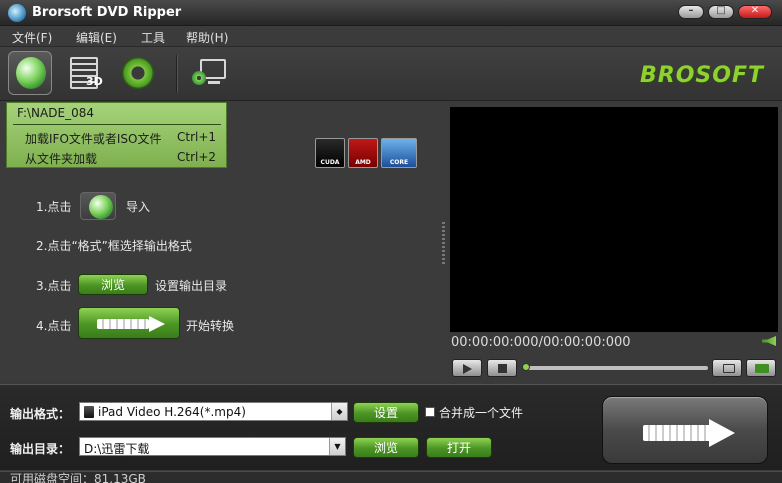  I want to click on step-2-text: 2.点击“格式”框选择输出格式, so click(114, 246).